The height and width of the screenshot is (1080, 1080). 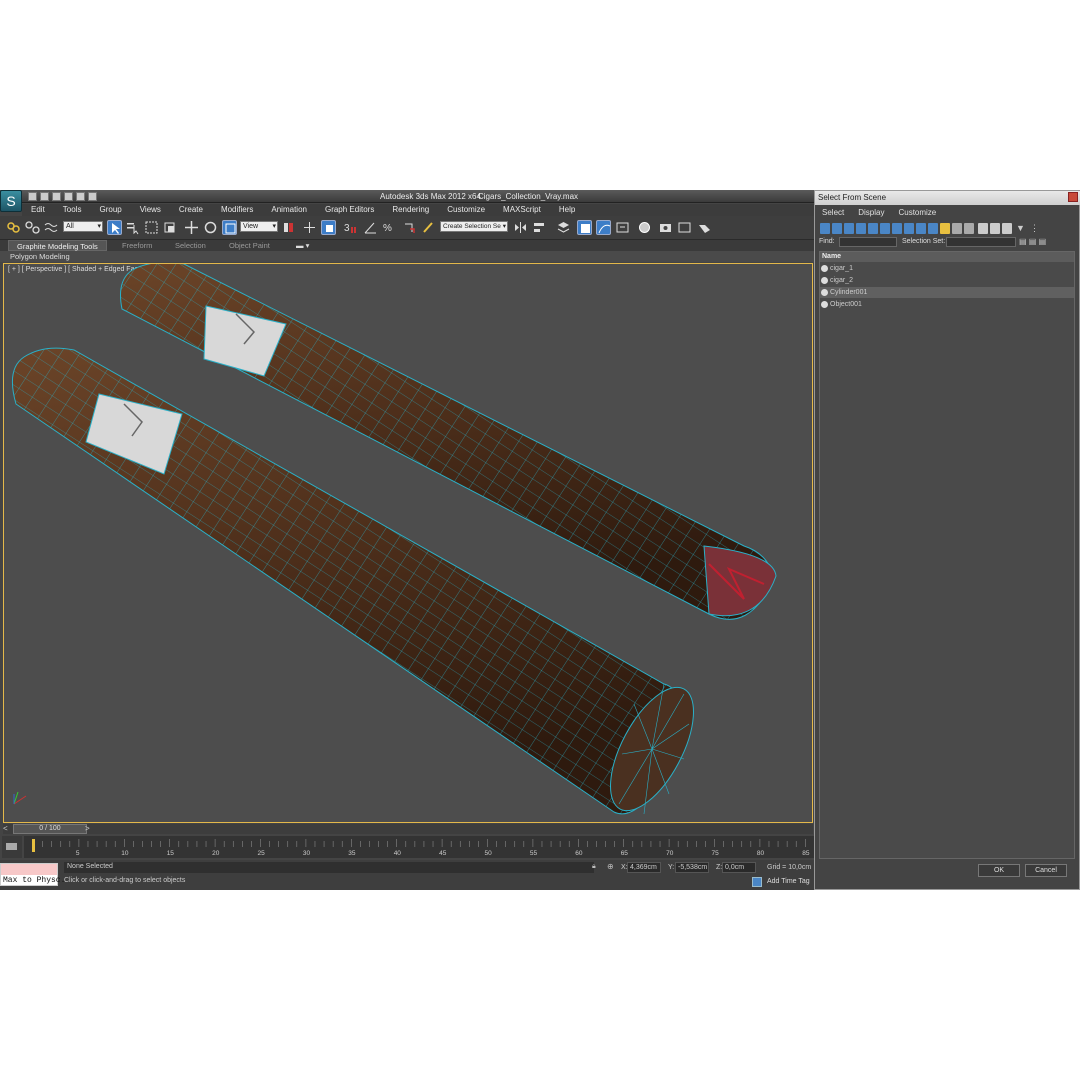 I want to click on edit-named-selection-icon, so click(x=428, y=227).